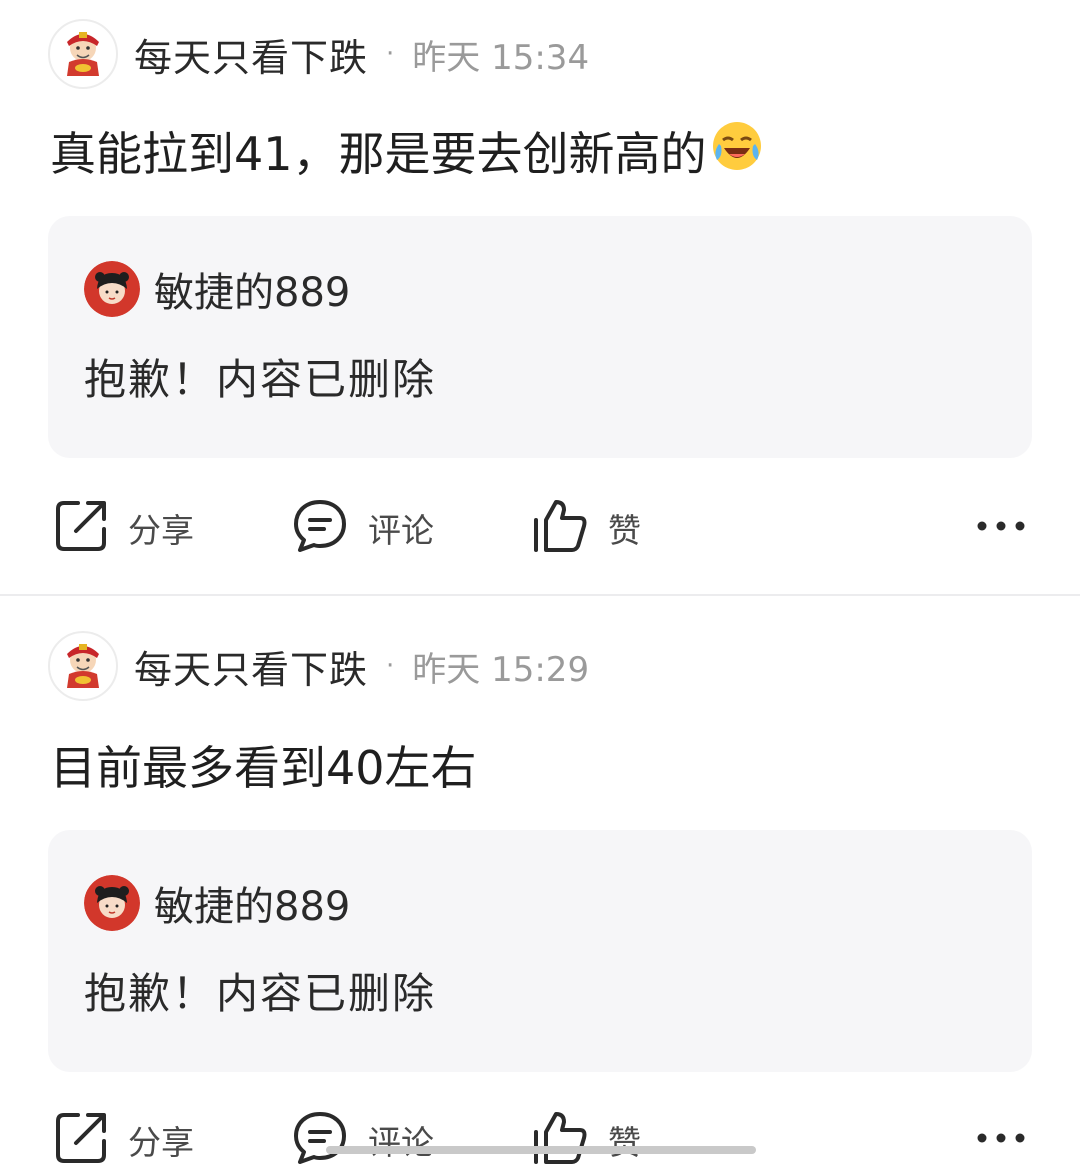 The image size is (1080, 1172). I want to click on comment-text: 目前最多看到40左右, so click(263, 765).